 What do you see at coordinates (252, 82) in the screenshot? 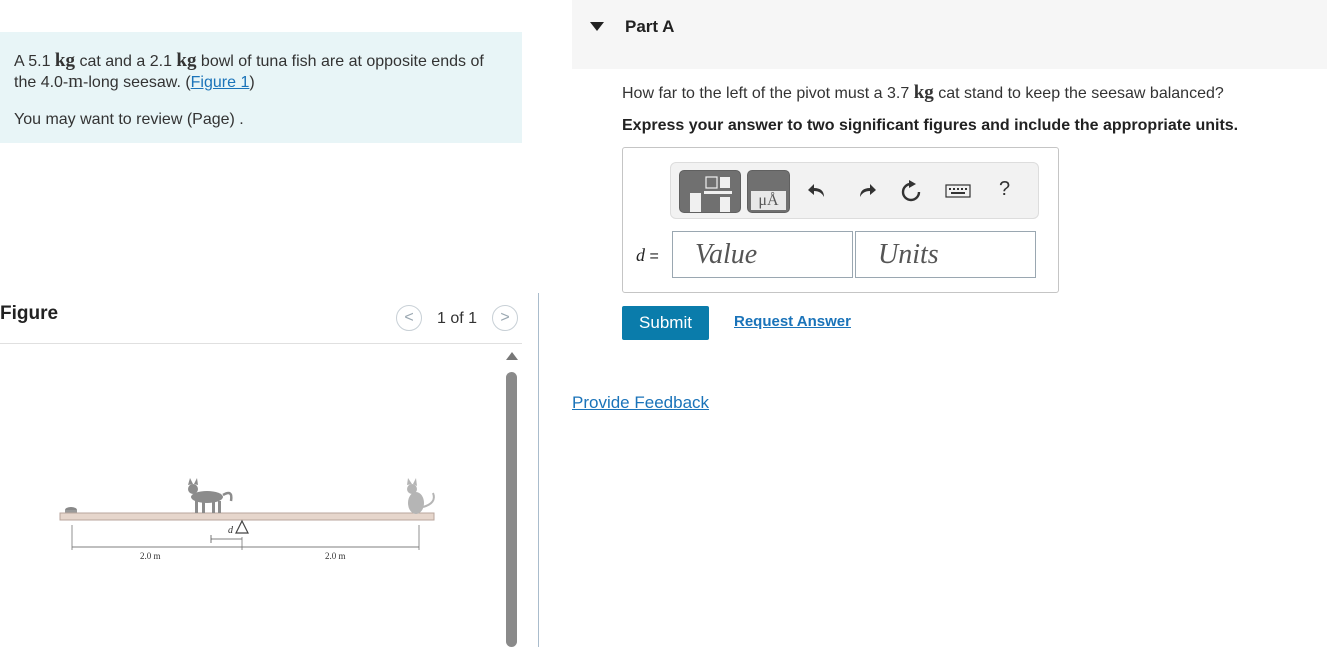
I see `problem-text-part: )` at bounding box center [252, 82].